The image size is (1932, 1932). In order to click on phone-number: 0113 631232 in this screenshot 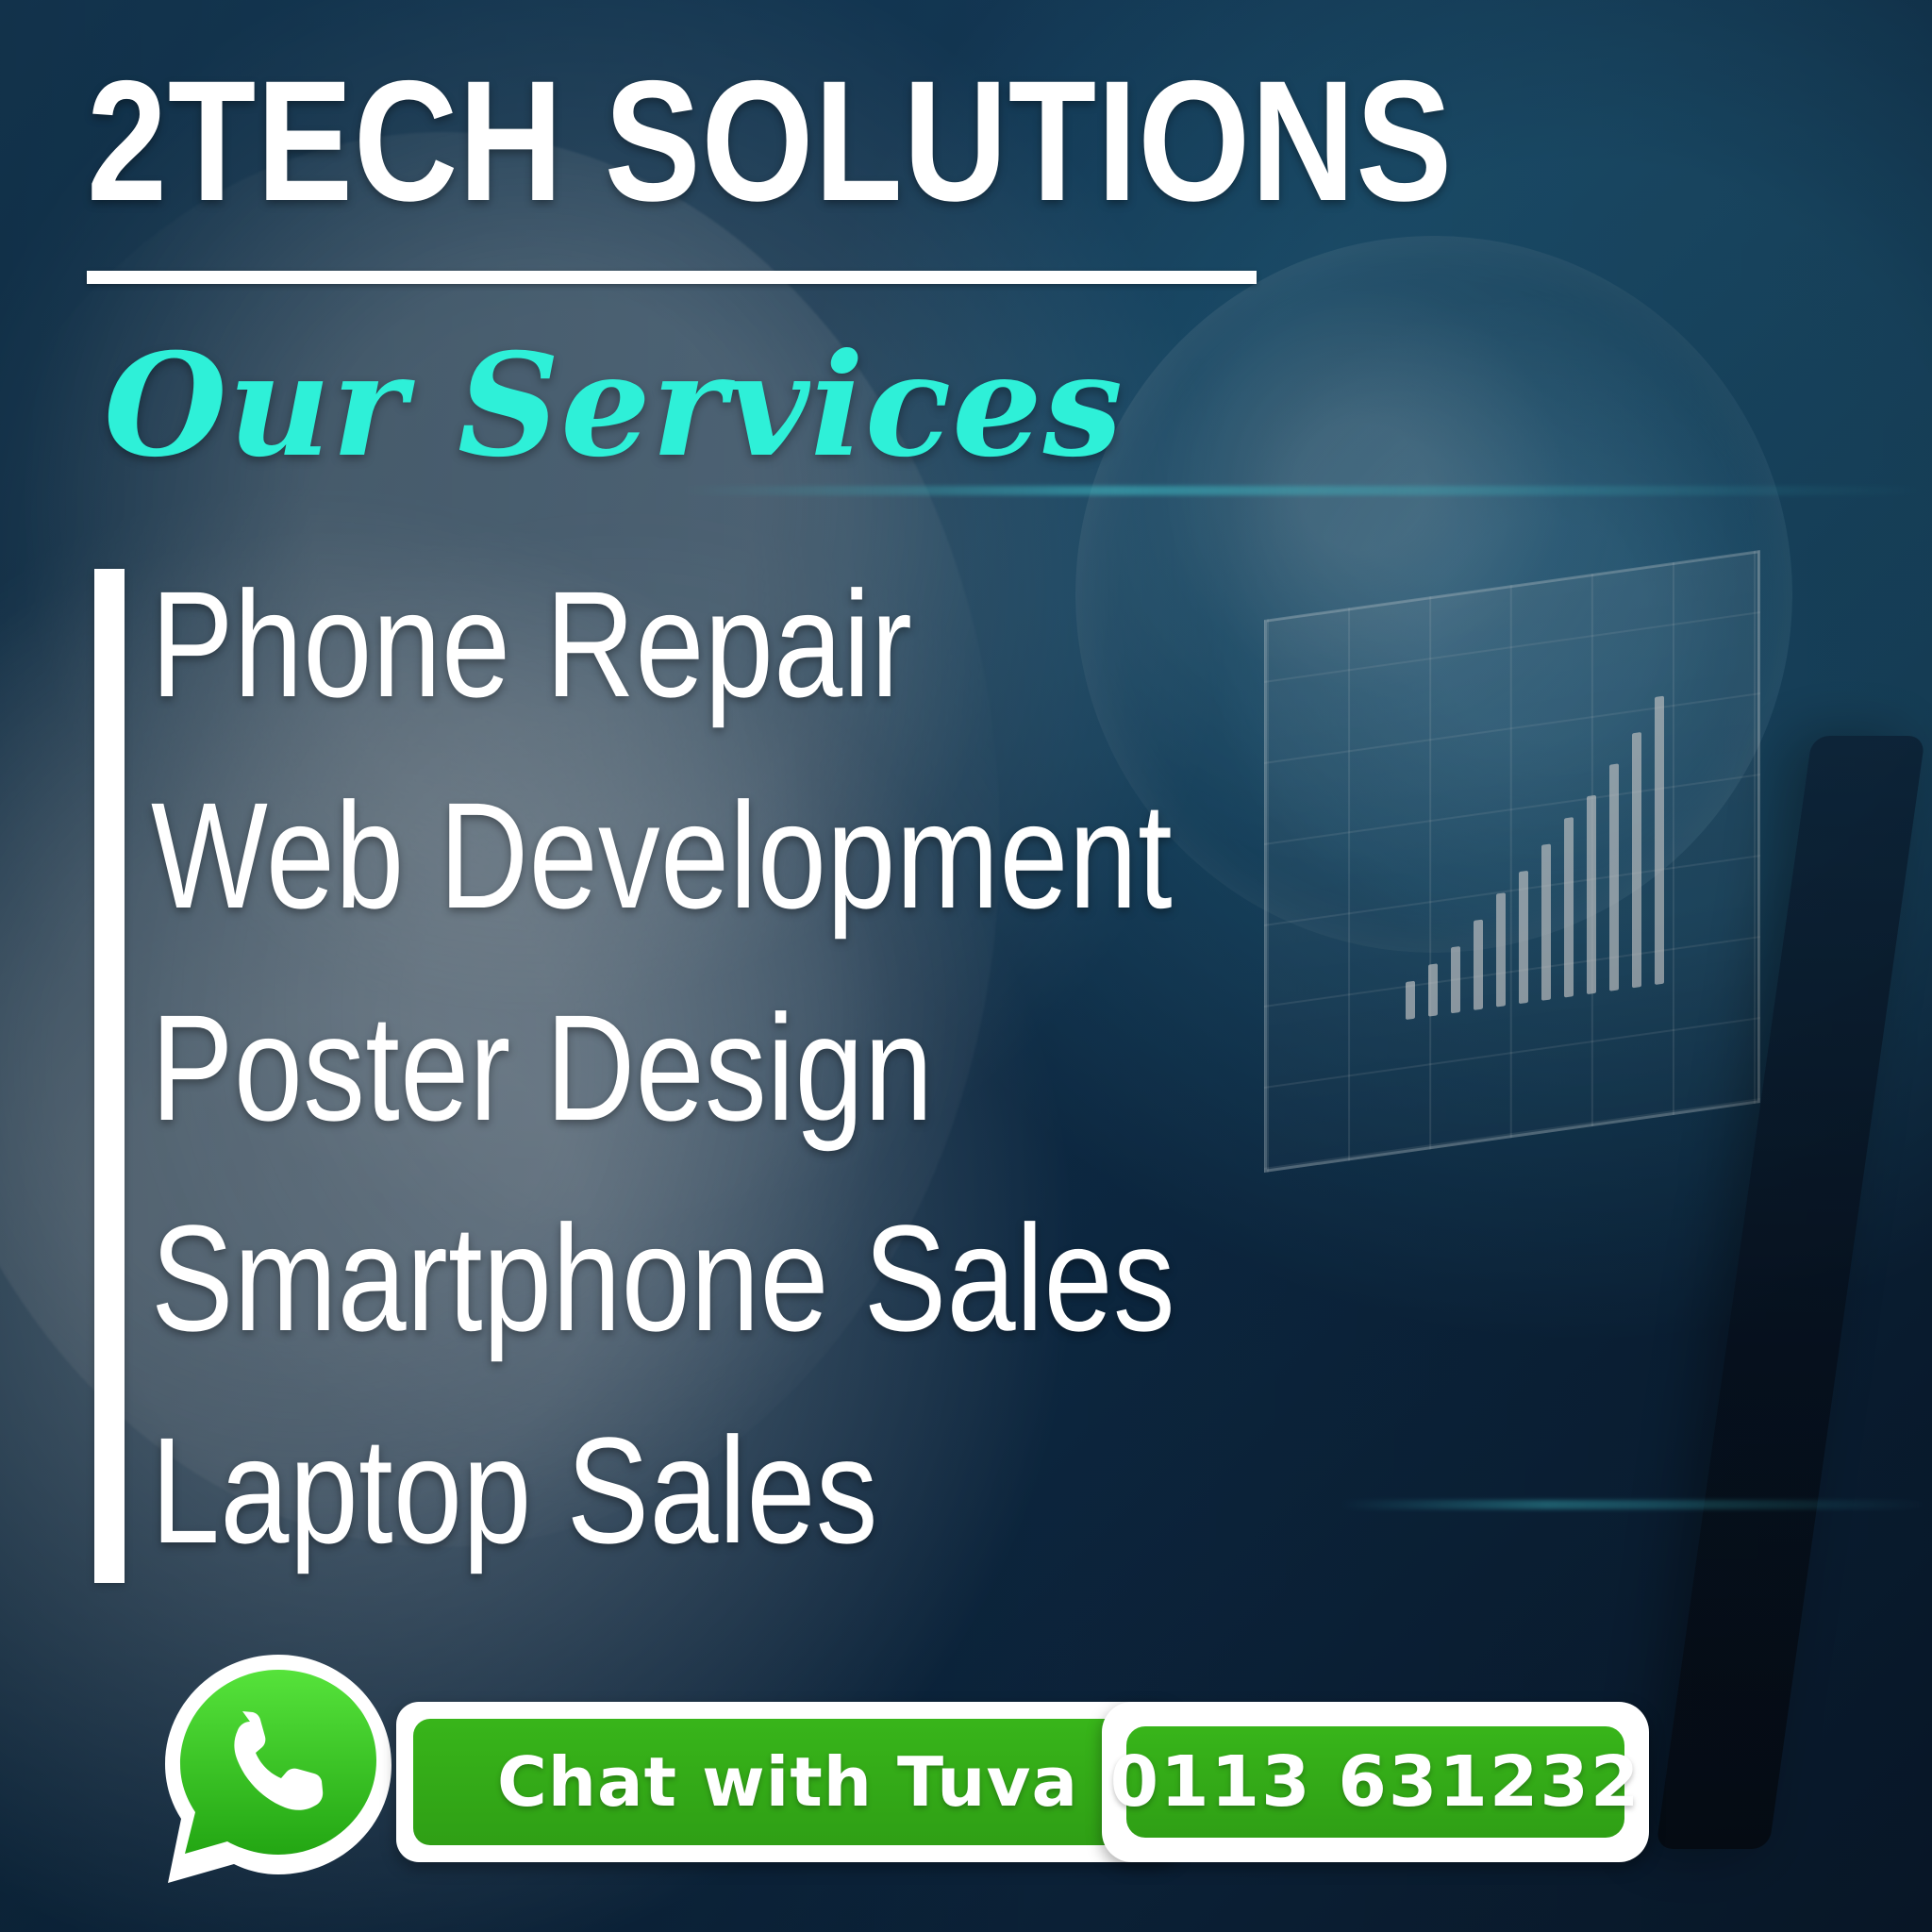, I will do `click(1375, 1782)`.